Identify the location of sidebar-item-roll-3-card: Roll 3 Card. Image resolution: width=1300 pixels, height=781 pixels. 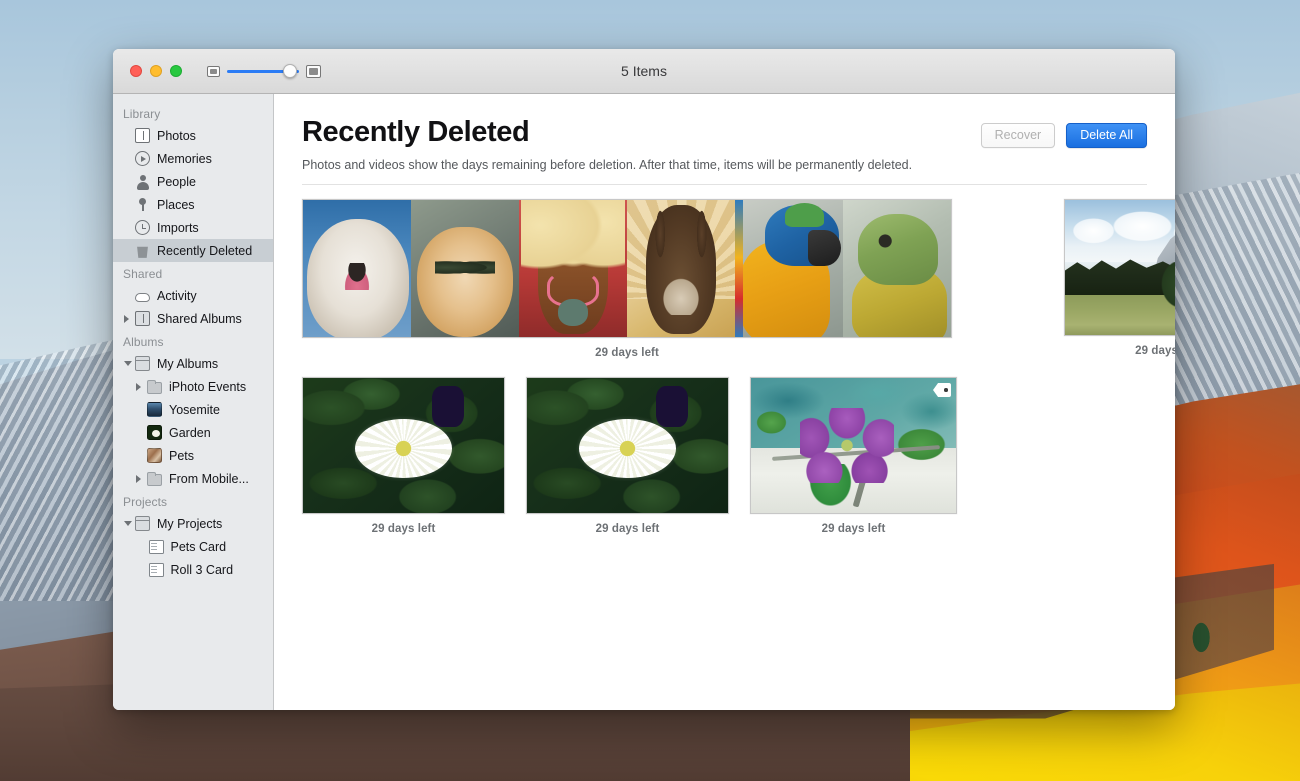
(193, 569).